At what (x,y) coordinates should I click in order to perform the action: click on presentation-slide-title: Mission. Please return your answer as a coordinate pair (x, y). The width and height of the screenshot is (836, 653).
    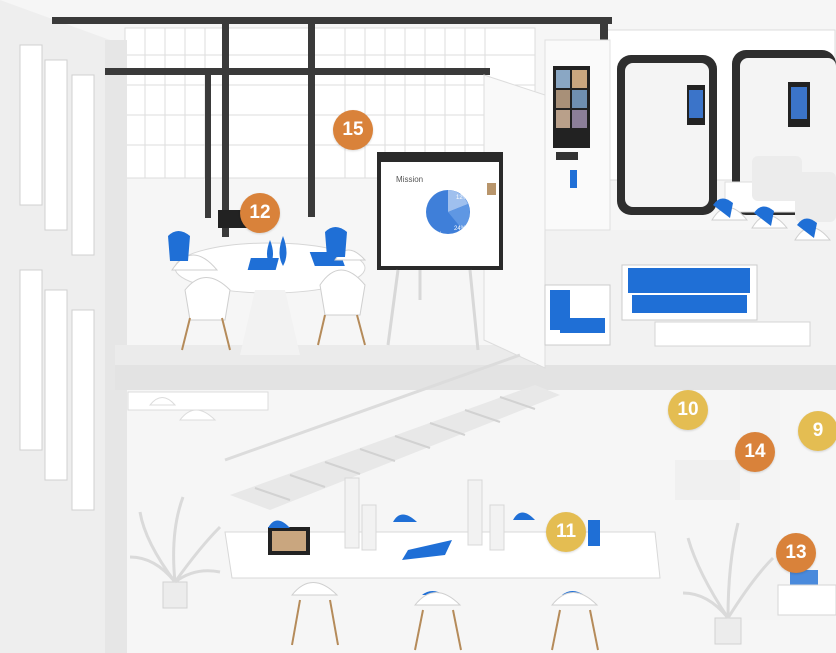
    Looking at the image, I should click on (410, 179).